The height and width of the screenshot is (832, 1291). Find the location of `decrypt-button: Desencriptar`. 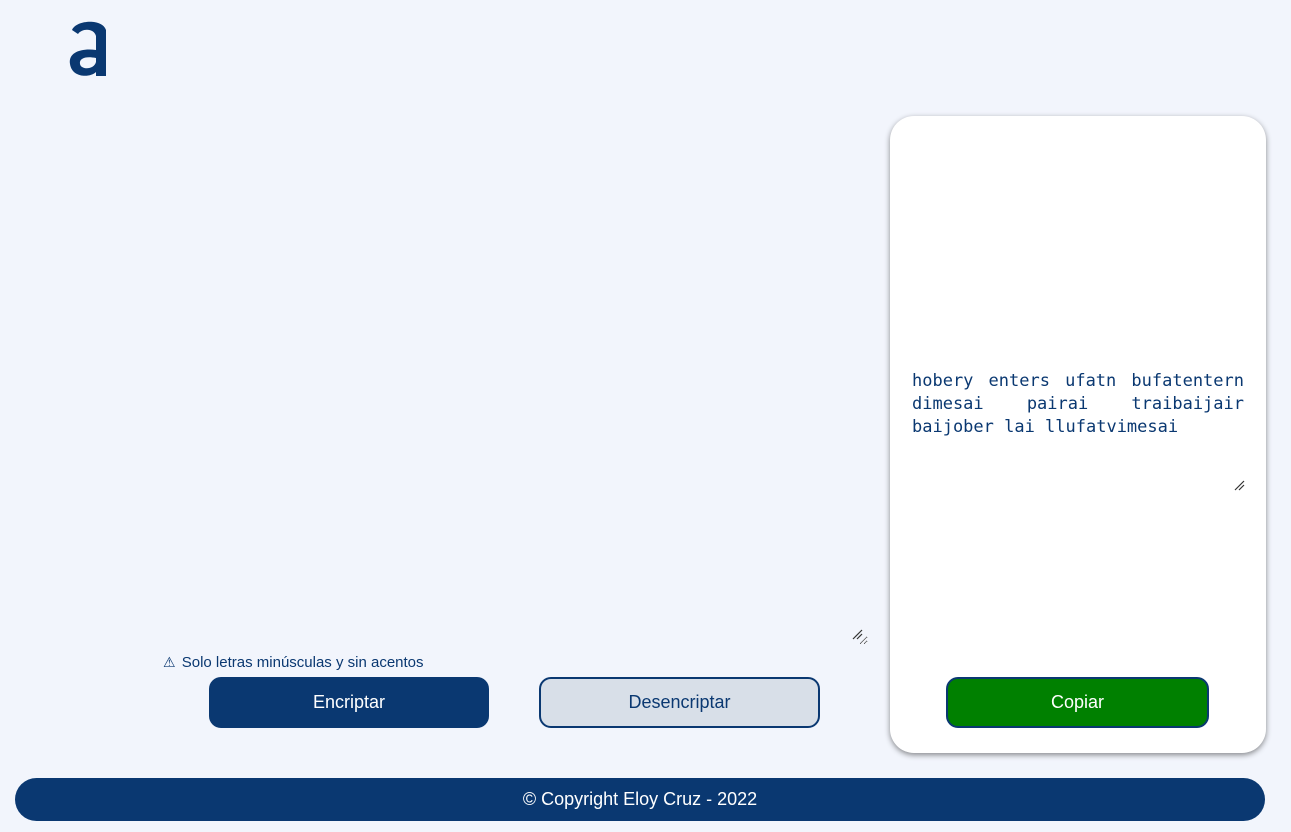

decrypt-button: Desencriptar is located at coordinates (679, 702).